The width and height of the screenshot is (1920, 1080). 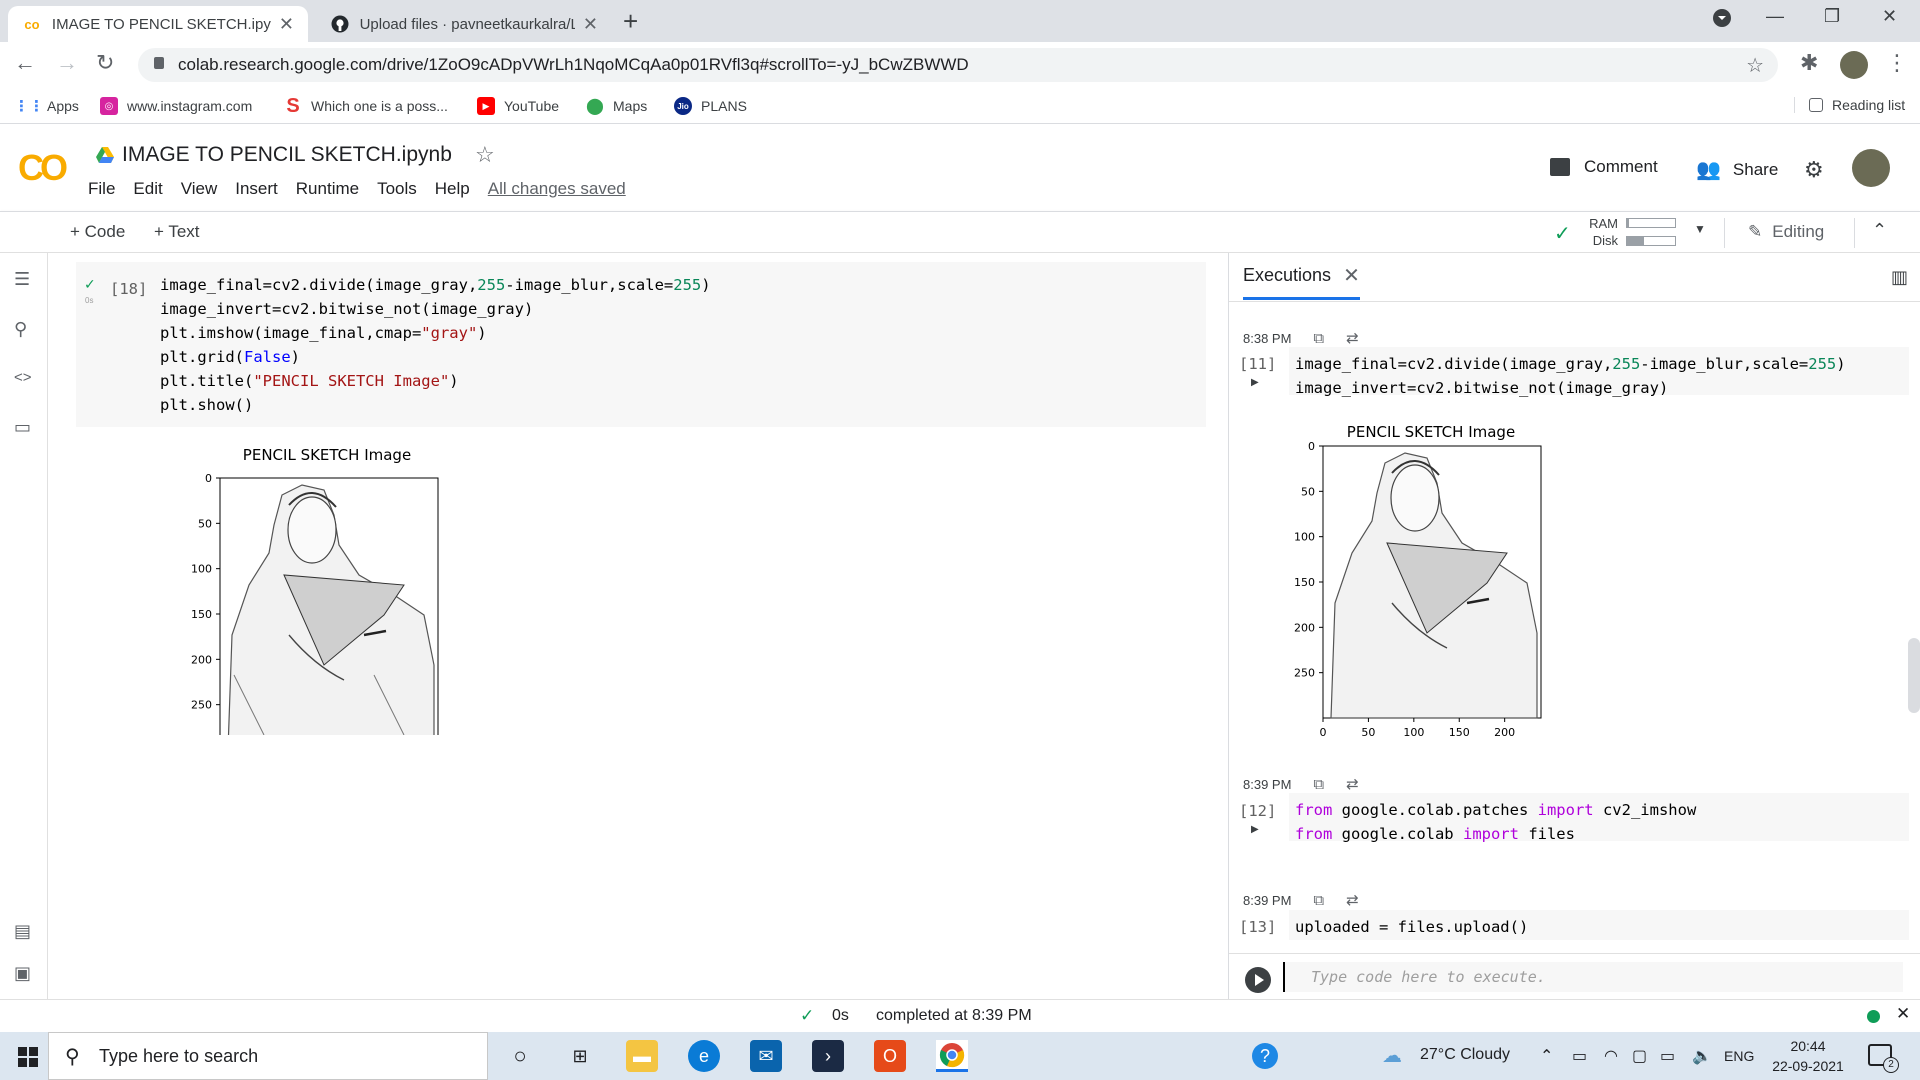 What do you see at coordinates (828, 1056) in the screenshot?
I see `powershell-icon: ›` at bounding box center [828, 1056].